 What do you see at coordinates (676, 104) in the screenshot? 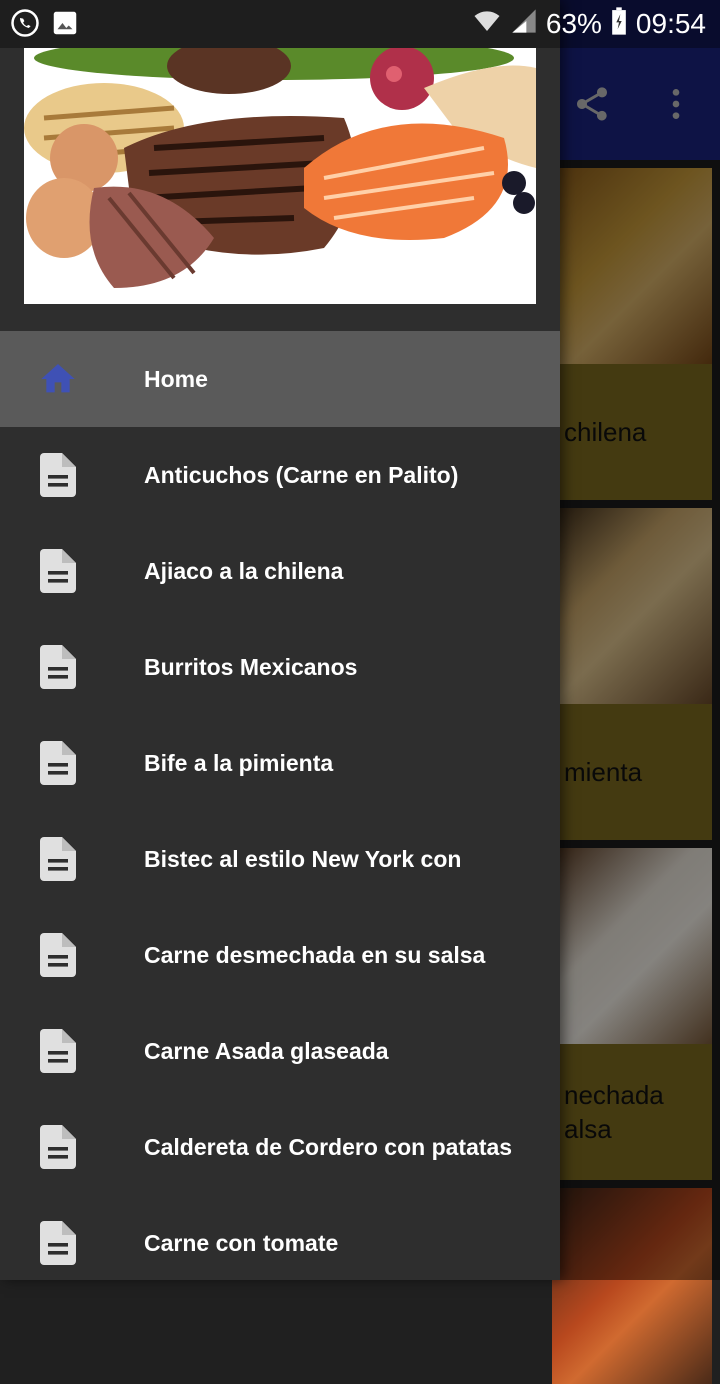
I see `more-vert-icon` at bounding box center [676, 104].